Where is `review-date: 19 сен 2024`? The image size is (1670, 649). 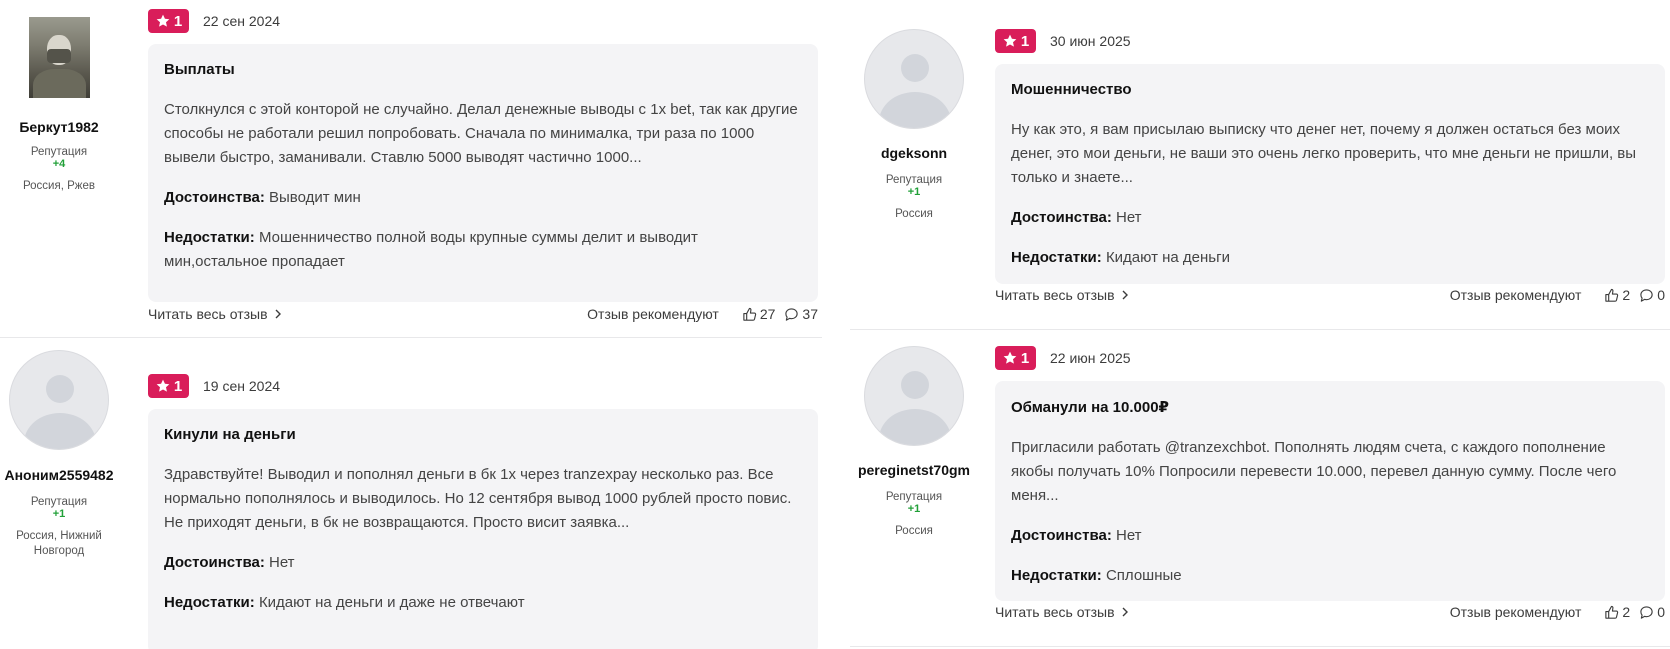 review-date: 19 сен 2024 is located at coordinates (242, 386).